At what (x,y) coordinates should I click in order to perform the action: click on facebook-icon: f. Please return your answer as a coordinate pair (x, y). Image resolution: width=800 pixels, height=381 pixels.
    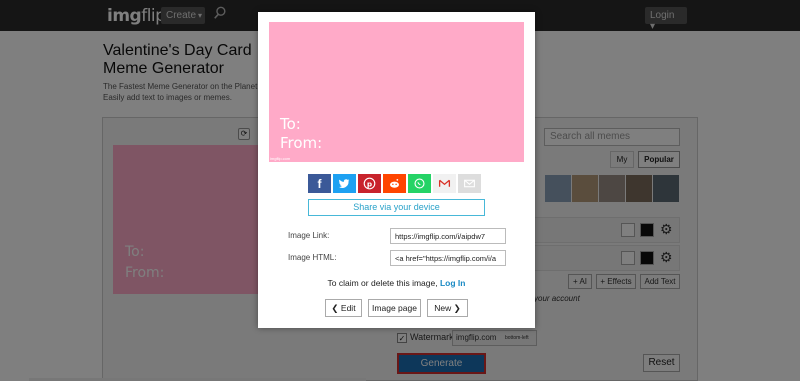
    Looking at the image, I should click on (319, 183).